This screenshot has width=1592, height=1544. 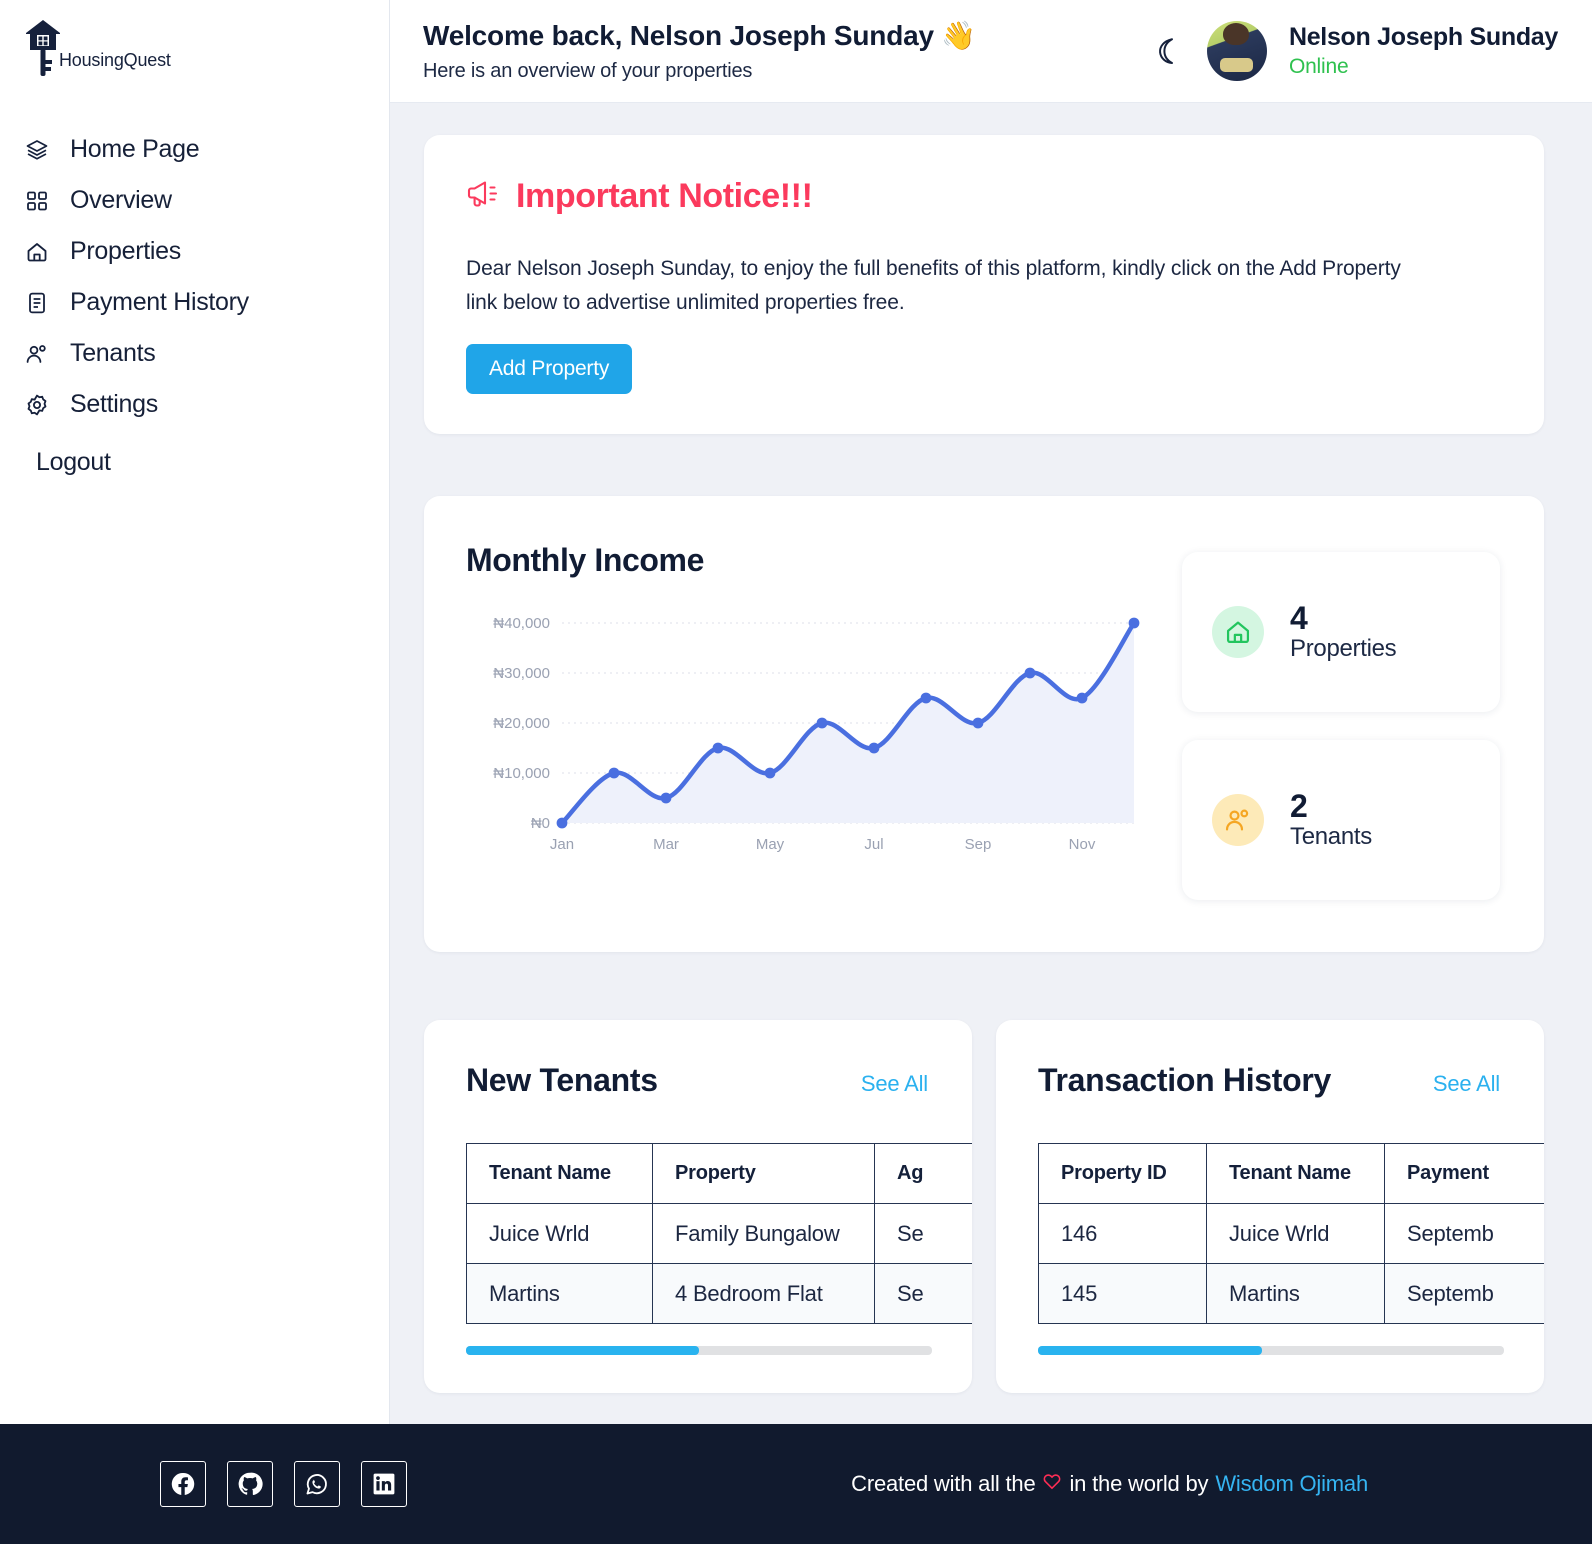 I want to click on svg-text: ₦20,000, so click(x=521, y=723).